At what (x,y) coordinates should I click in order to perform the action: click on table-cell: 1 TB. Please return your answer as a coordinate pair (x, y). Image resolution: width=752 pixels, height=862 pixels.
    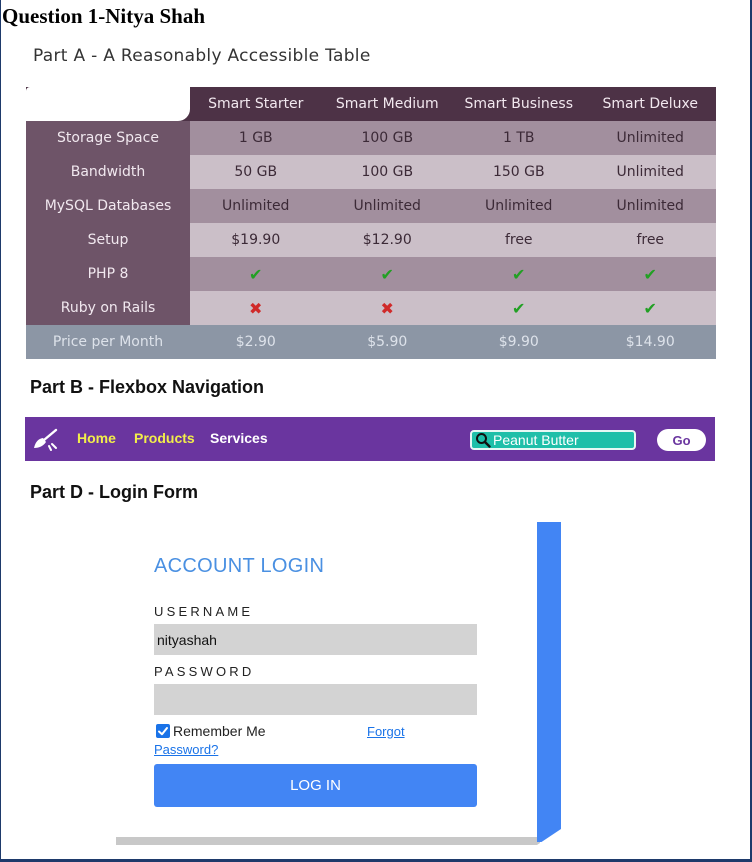
    Looking at the image, I should click on (519, 138).